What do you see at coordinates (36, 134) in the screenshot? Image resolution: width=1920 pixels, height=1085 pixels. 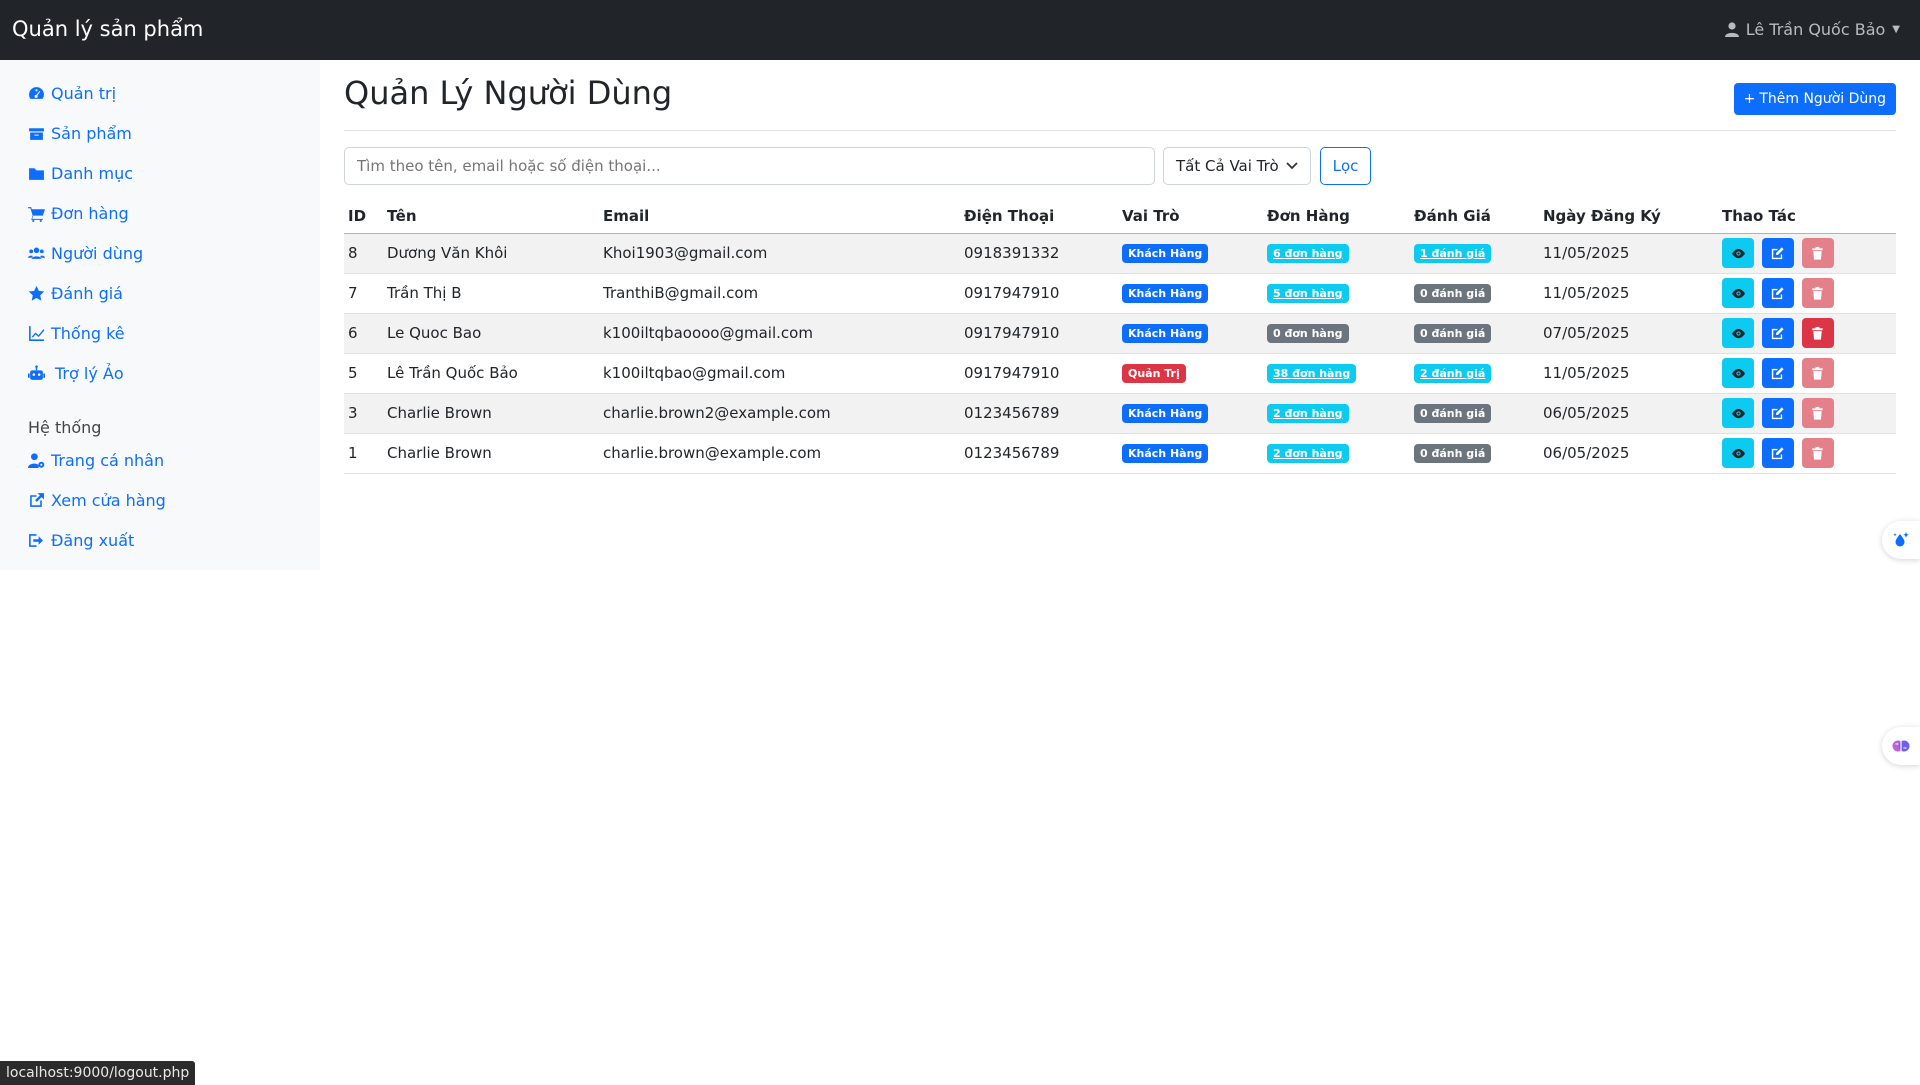 I see `box-icon` at bounding box center [36, 134].